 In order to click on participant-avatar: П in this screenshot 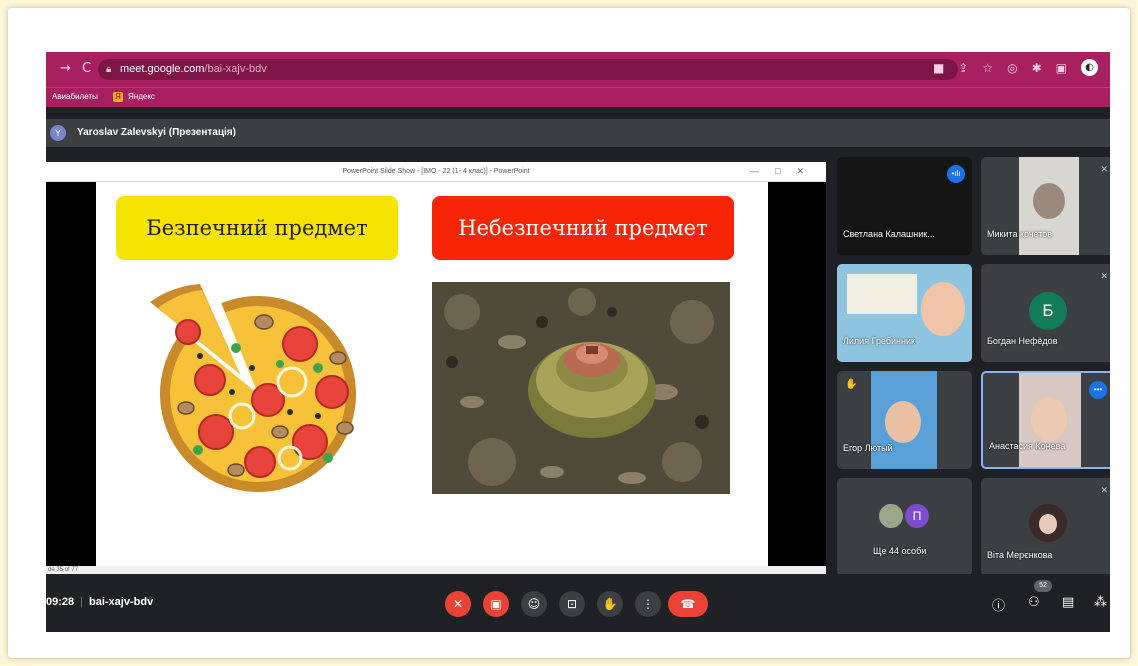, I will do `click(917, 516)`.